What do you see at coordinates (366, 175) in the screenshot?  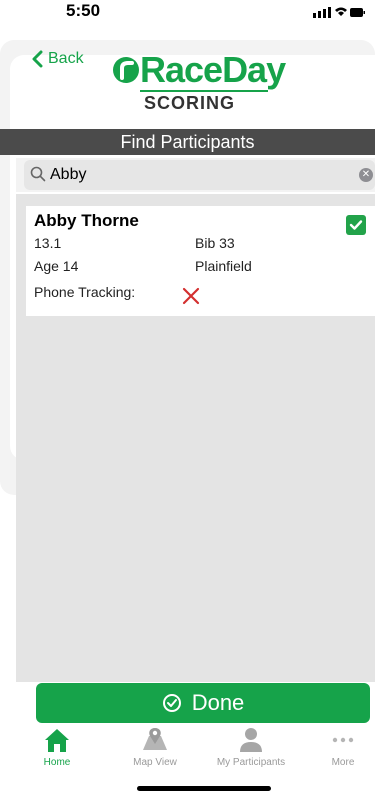 I see `clear-search-icon: ✕` at bounding box center [366, 175].